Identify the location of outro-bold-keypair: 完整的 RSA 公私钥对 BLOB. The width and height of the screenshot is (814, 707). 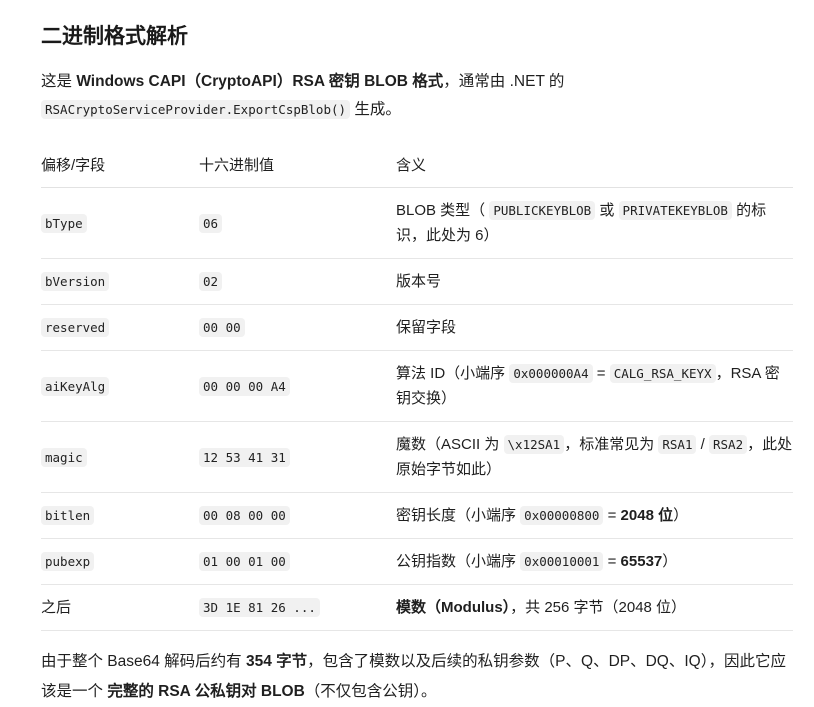
(206, 691).